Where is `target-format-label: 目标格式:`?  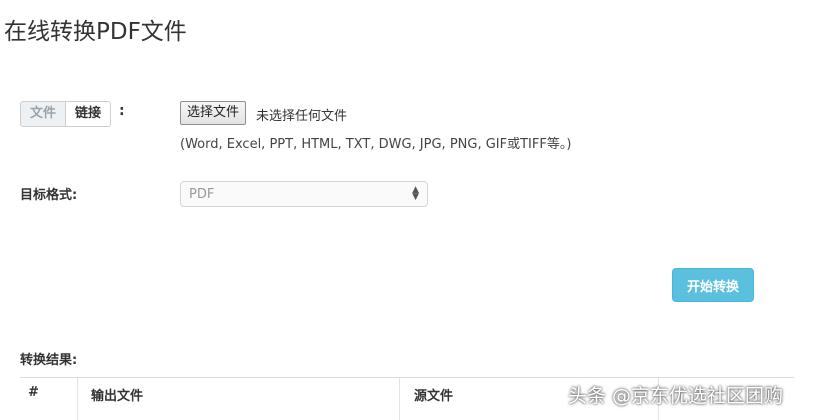
target-format-label: 目标格式: is located at coordinates (49, 195).